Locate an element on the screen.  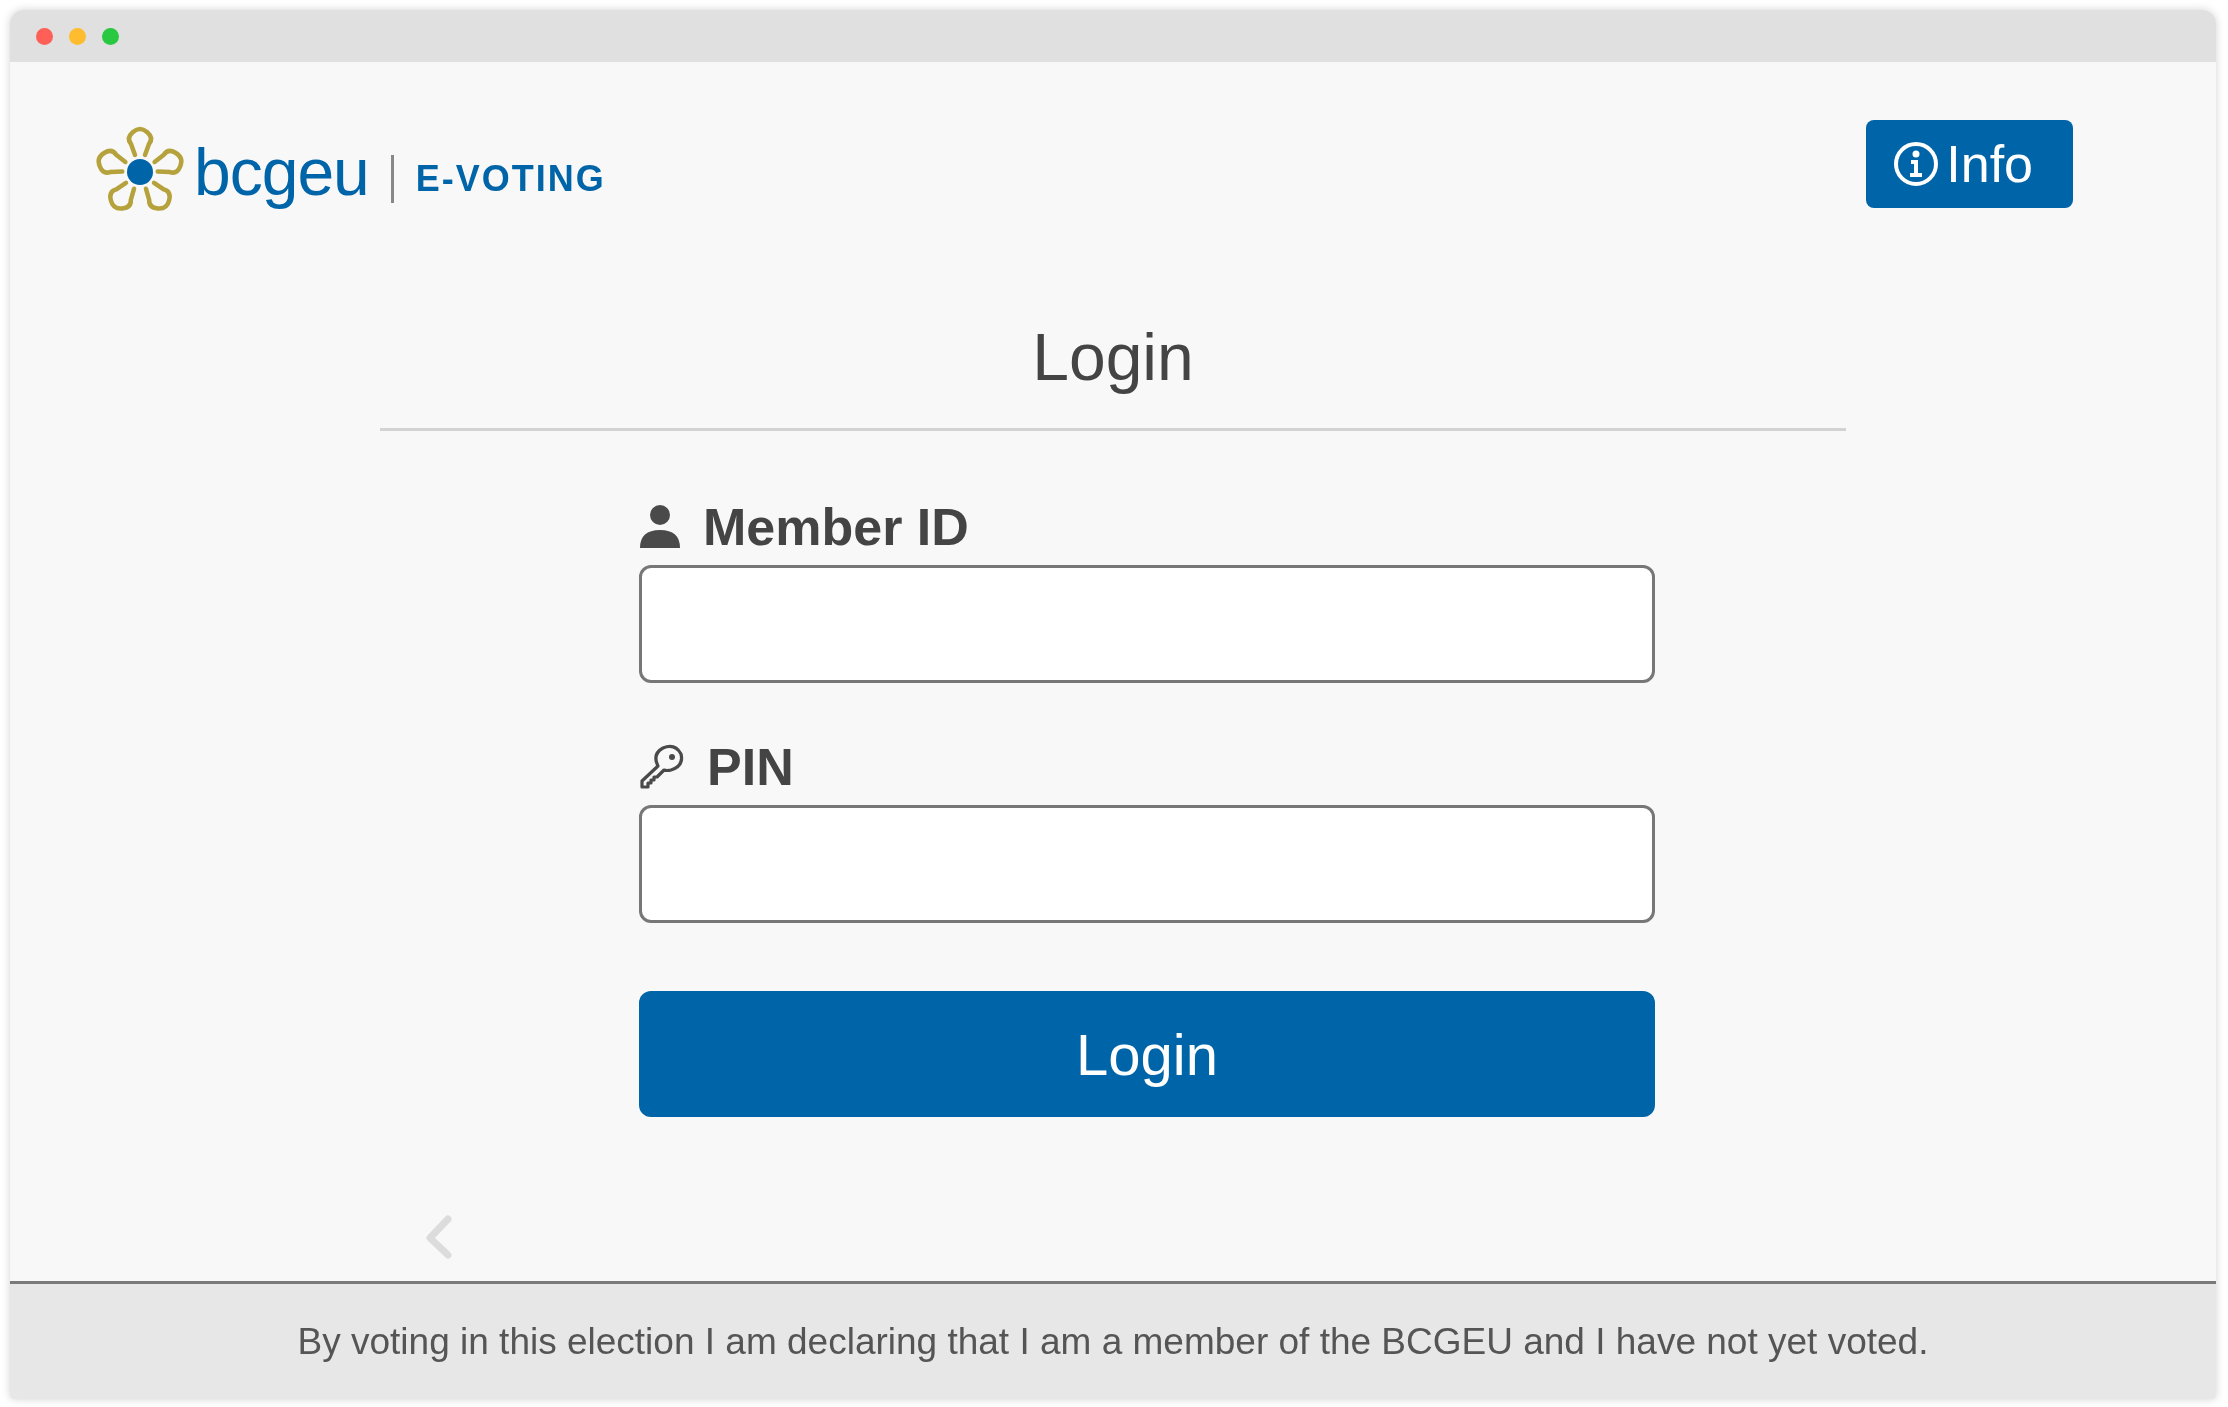
user-icon is located at coordinates (660, 527).